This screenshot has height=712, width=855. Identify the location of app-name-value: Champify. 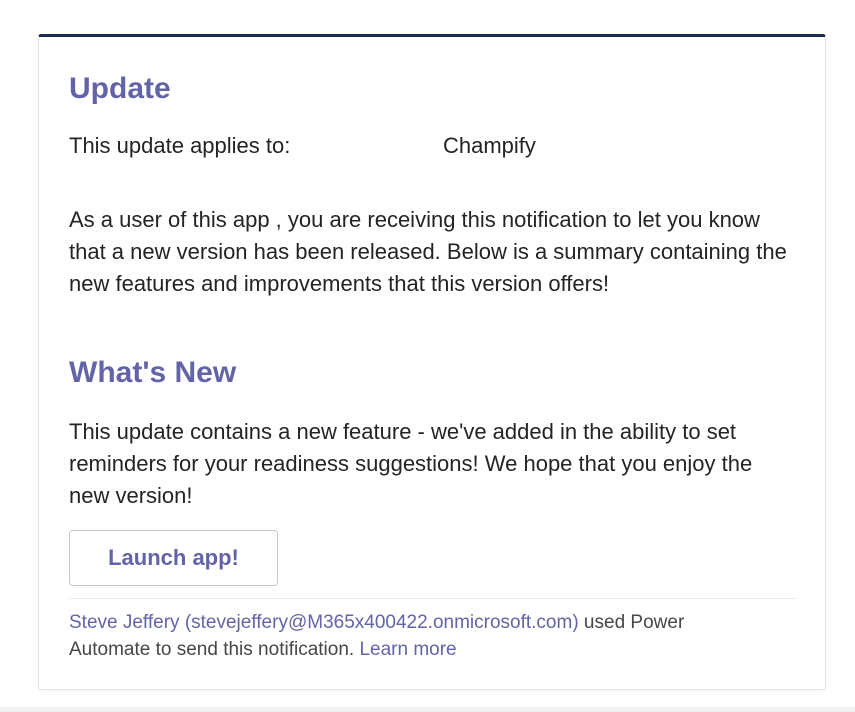
(489, 145).